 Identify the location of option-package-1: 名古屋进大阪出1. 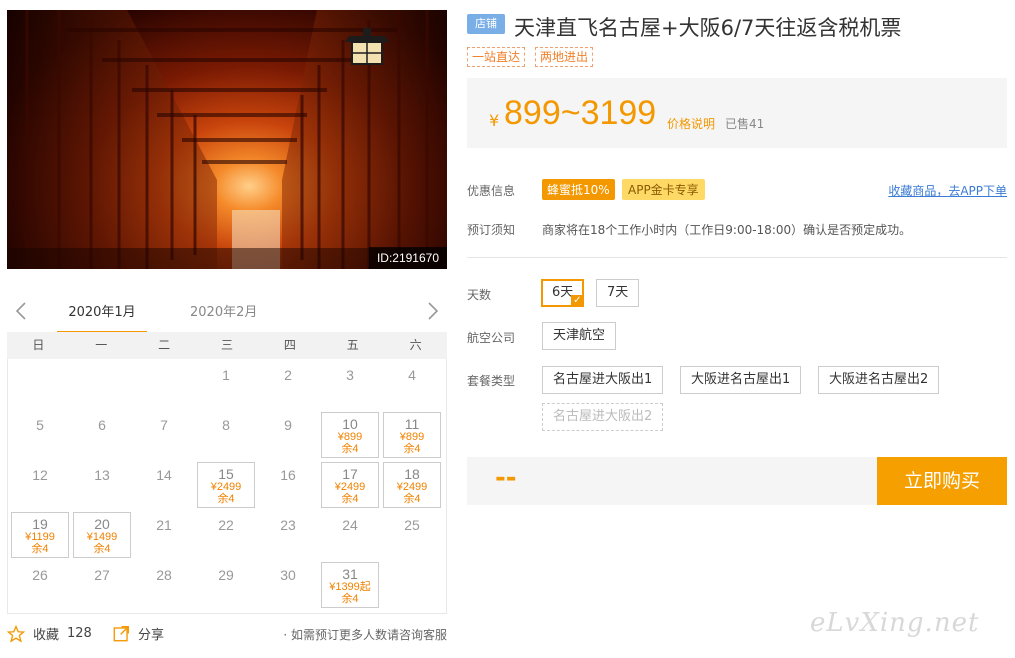
(603, 380).